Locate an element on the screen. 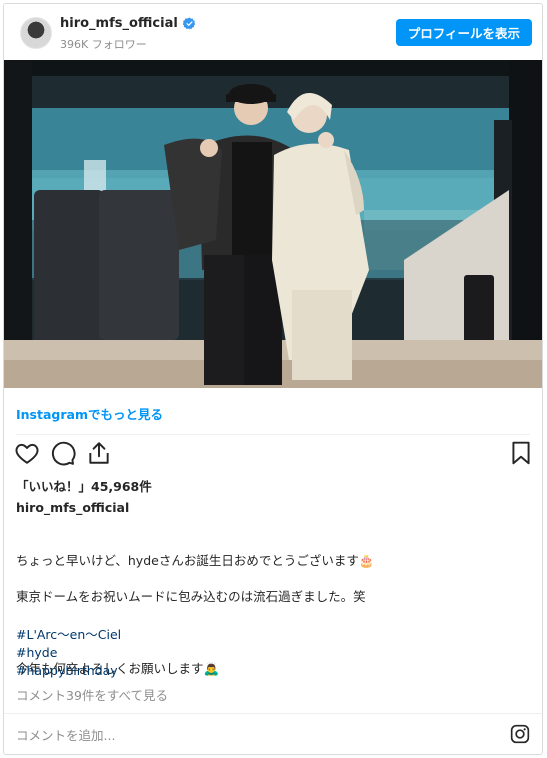  instagram-icon is located at coordinates (520, 734).